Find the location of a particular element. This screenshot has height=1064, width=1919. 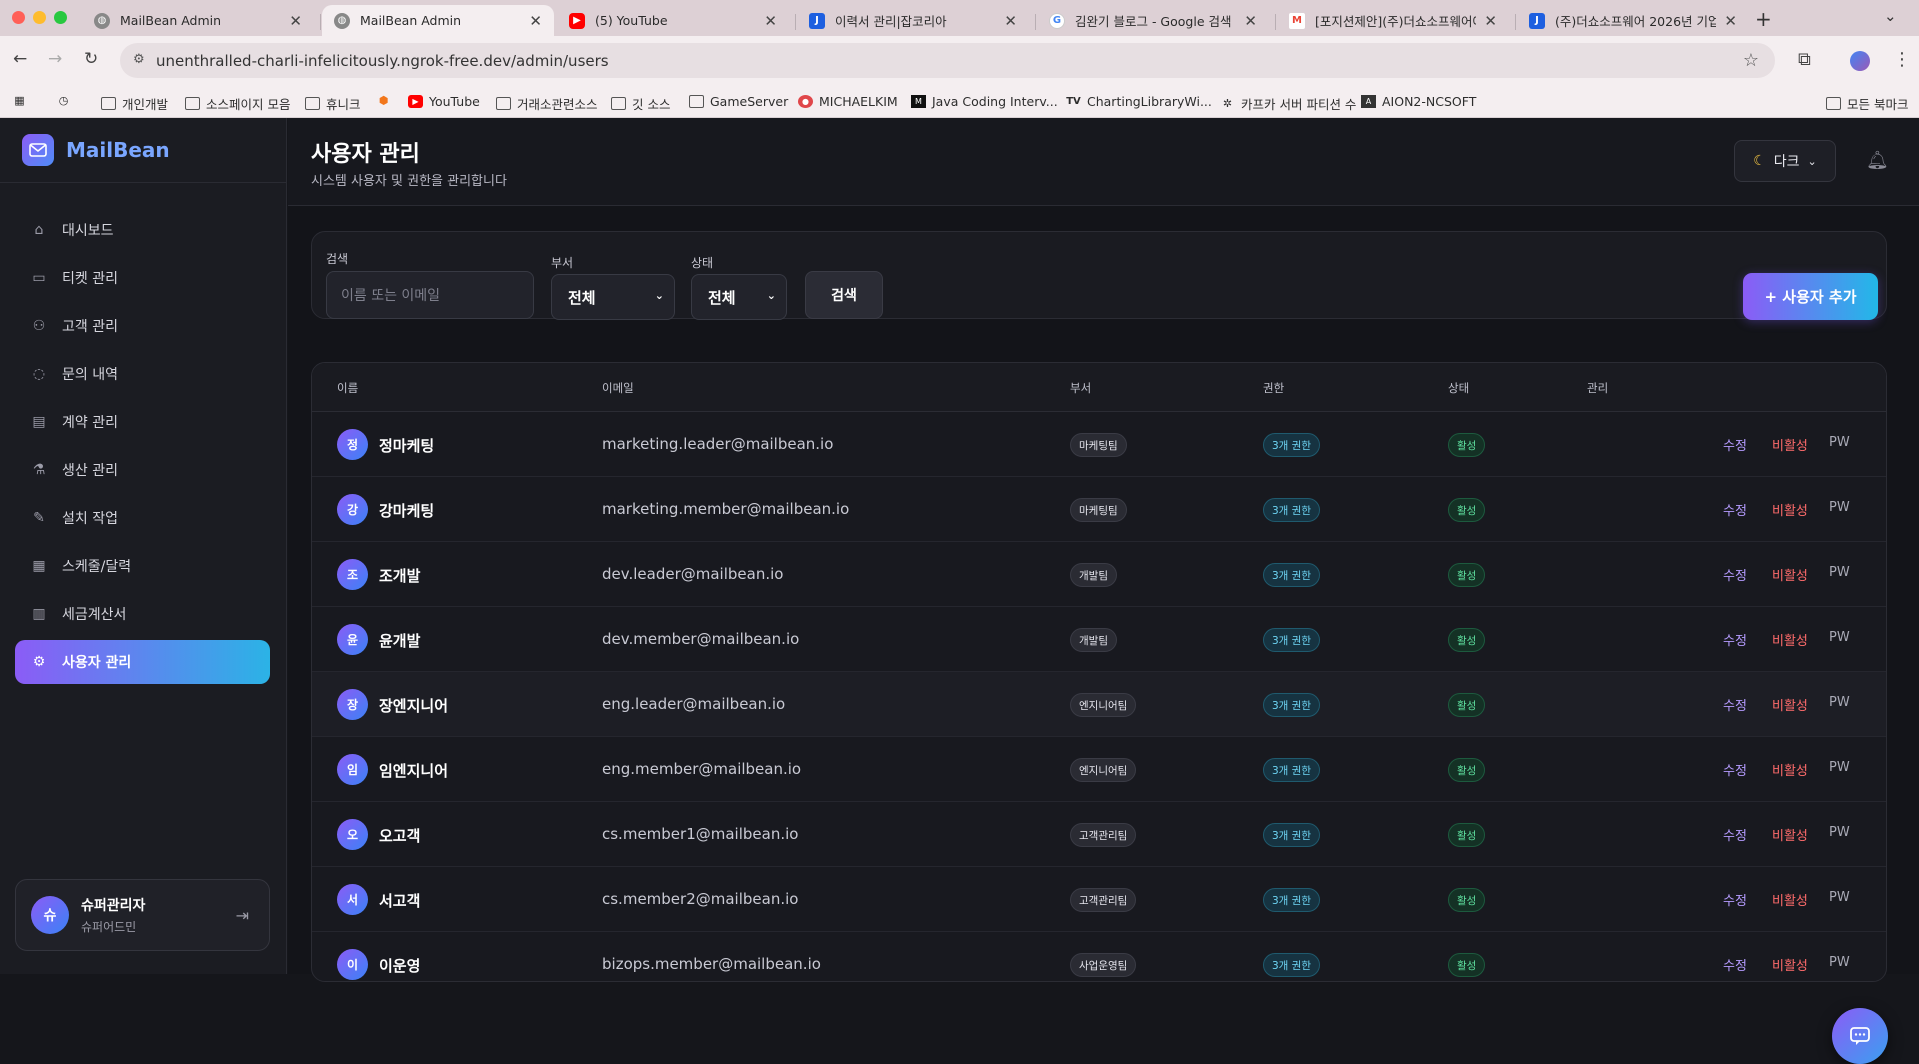

browser-tab-active: ◍ MailBean Admin ✕ is located at coordinates (438, 20).